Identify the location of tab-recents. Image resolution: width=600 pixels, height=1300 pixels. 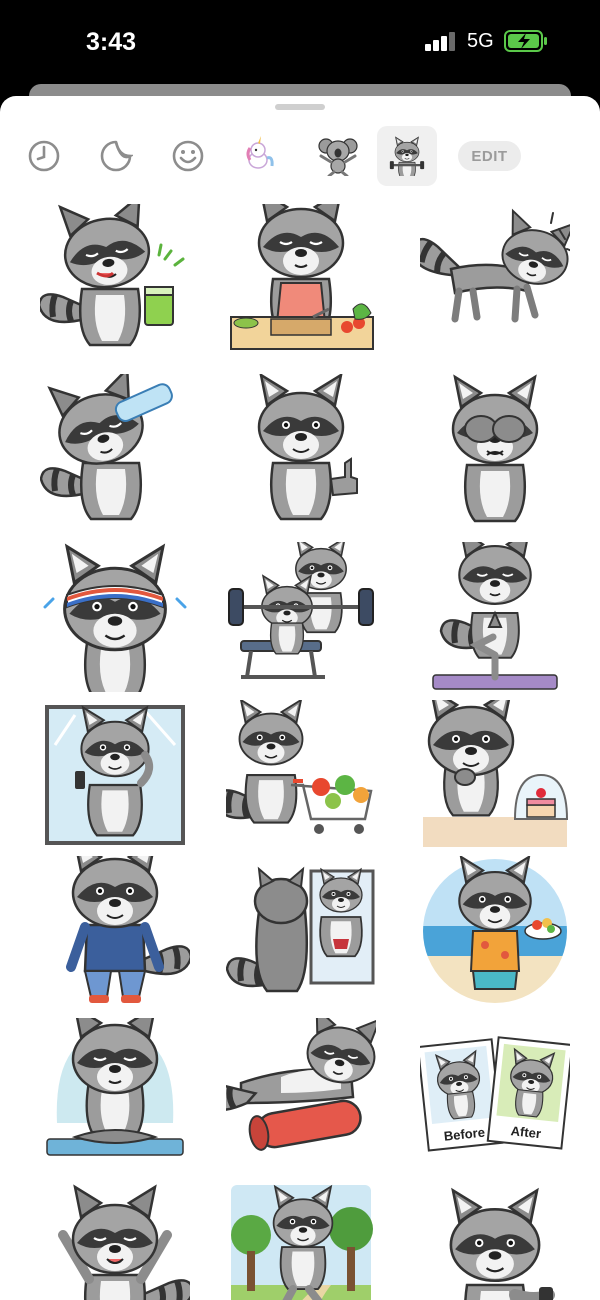
(44, 156).